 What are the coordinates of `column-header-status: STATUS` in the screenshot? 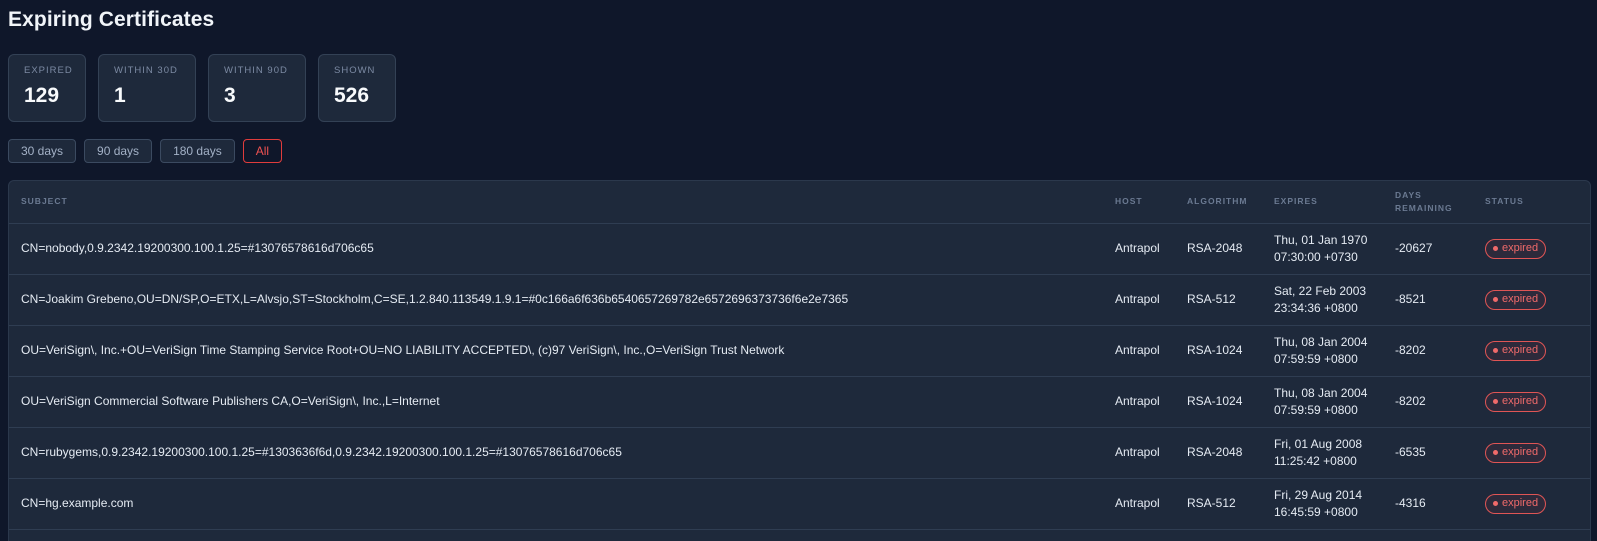 It's located at (1531, 202).